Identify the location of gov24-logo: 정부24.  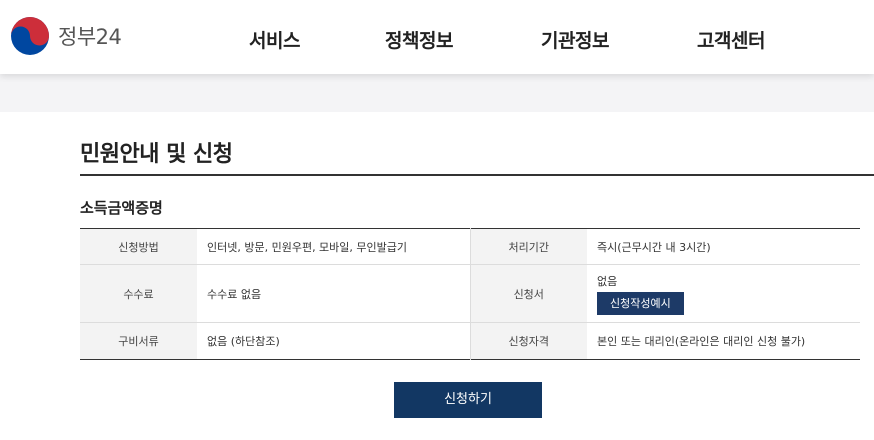
(66, 36).